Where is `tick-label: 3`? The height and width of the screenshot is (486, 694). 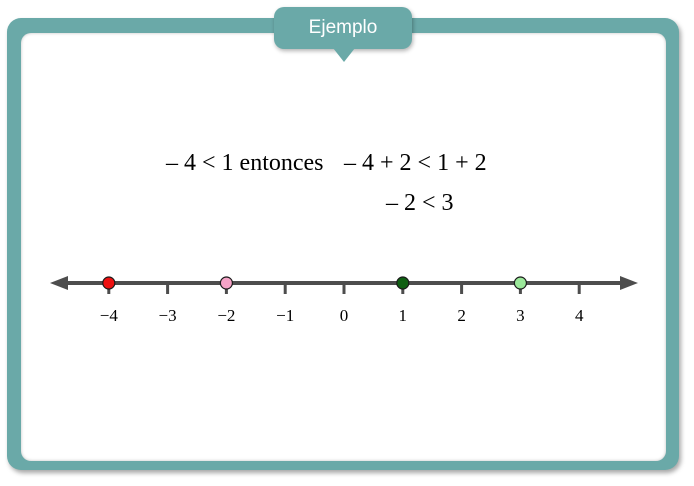
tick-label: 3 is located at coordinates (520, 315).